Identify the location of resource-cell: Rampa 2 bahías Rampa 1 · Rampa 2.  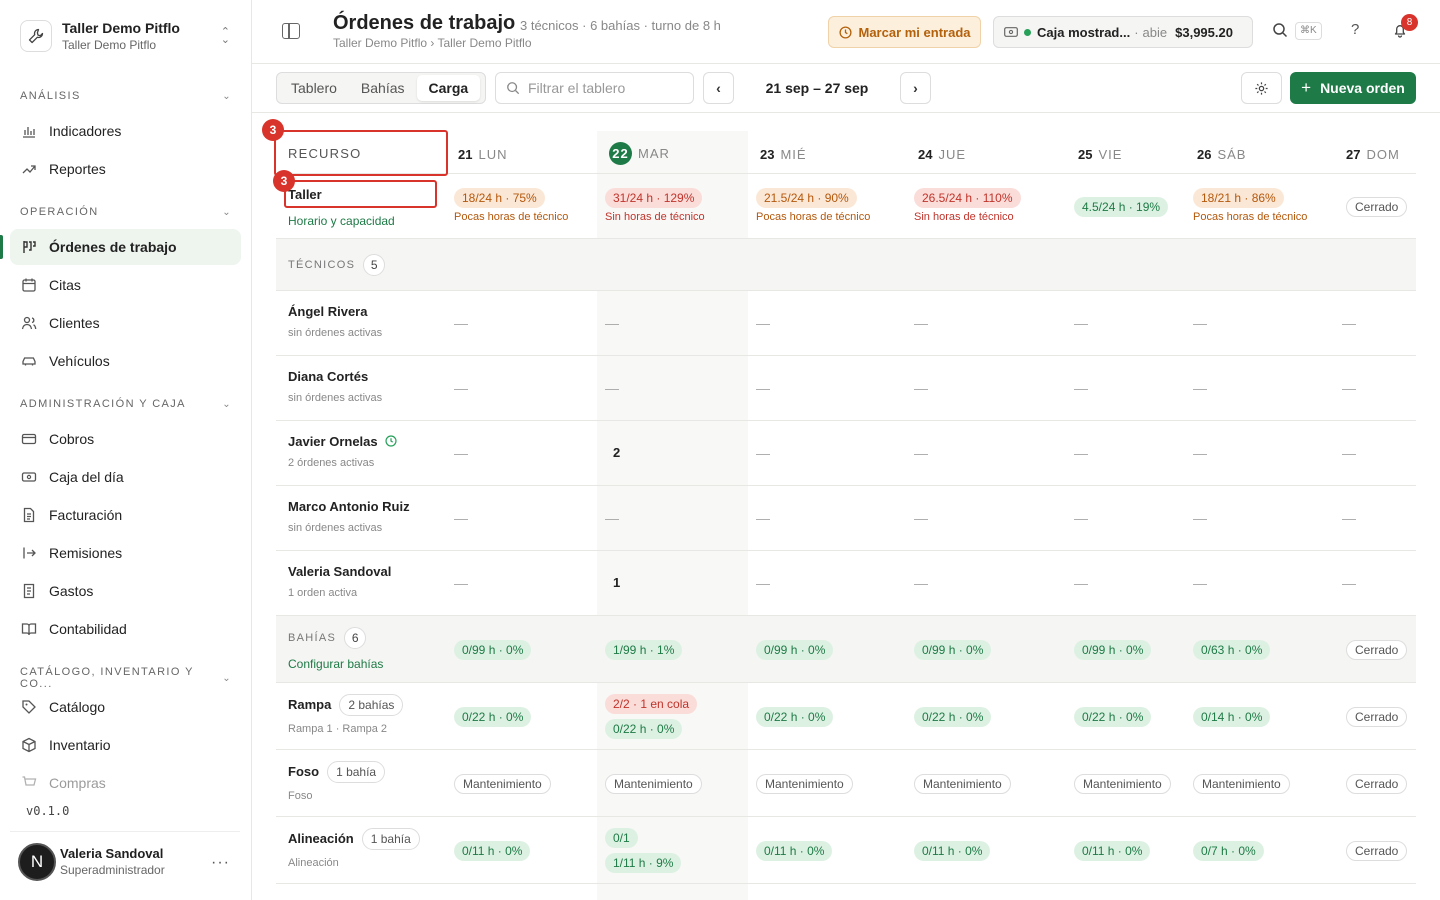
(361, 716).